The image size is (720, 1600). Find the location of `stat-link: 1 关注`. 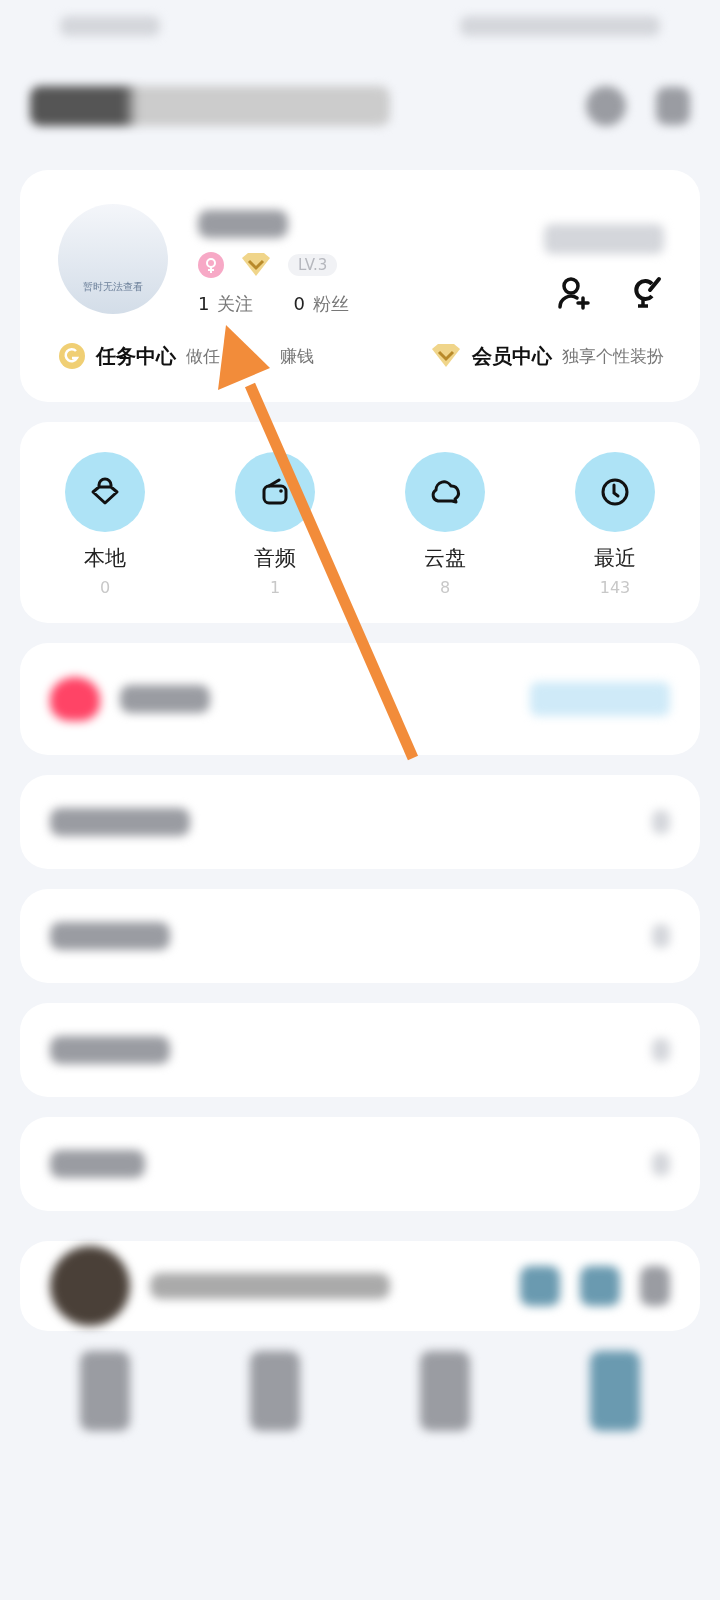

stat-link: 1 关注 is located at coordinates (226, 304).